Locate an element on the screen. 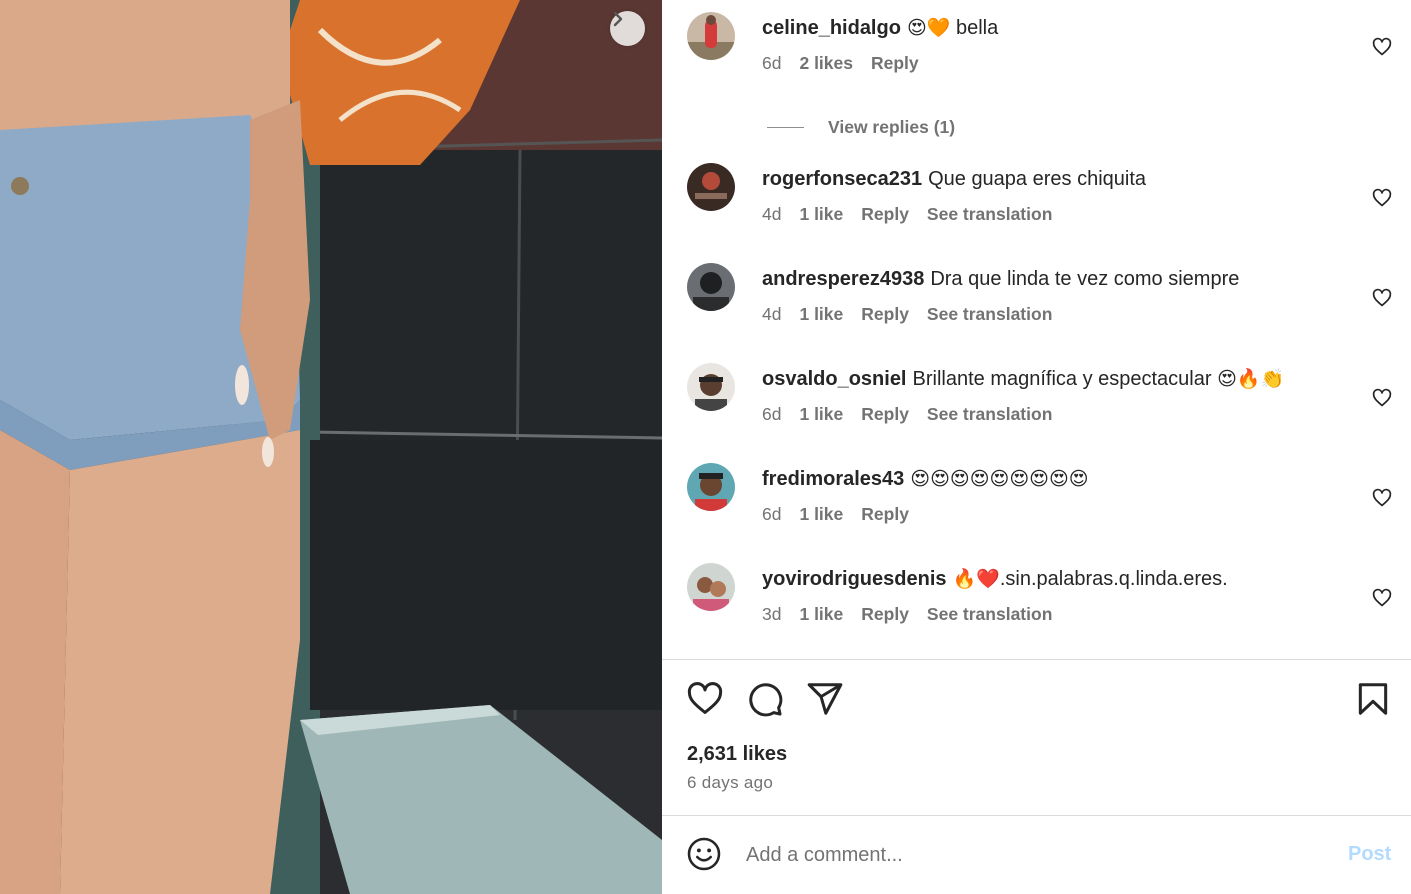 This screenshot has height=894, width=1411. comment-meta: 6d 1 like Reply is located at coordinates (835, 514).